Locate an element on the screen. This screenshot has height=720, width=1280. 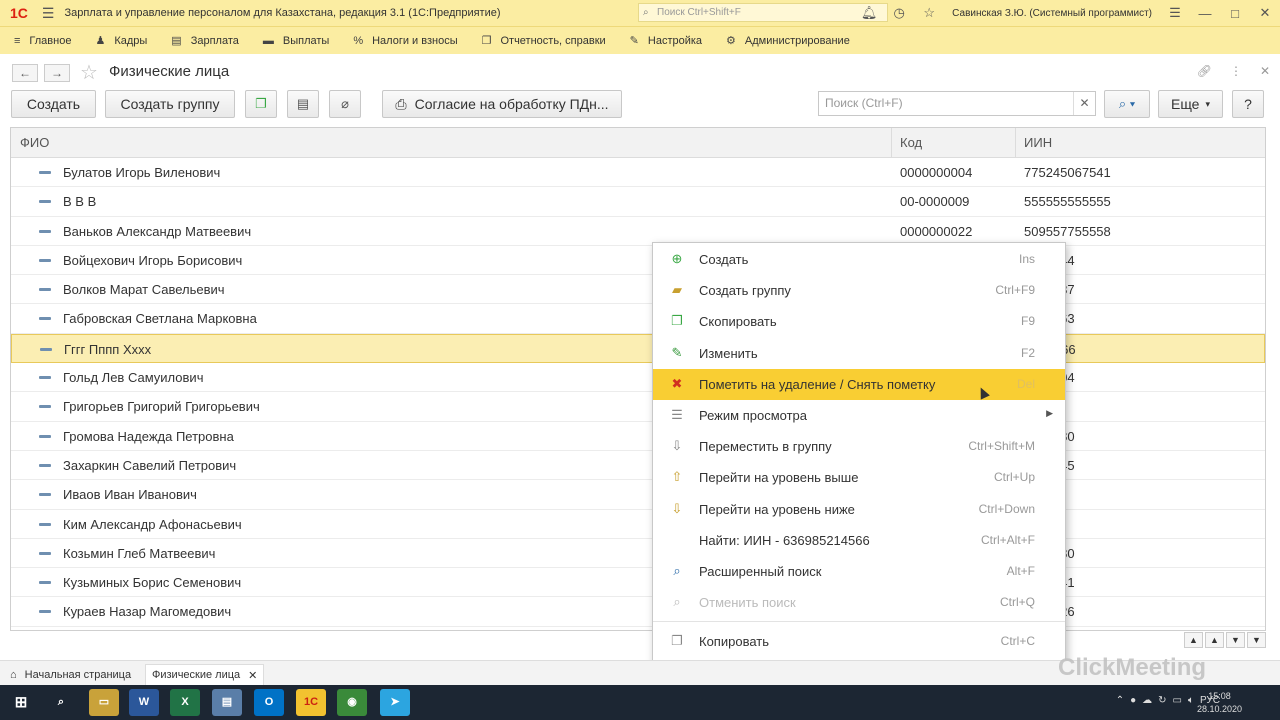
maximize-icon: □ is located at coordinates (1235, 13).